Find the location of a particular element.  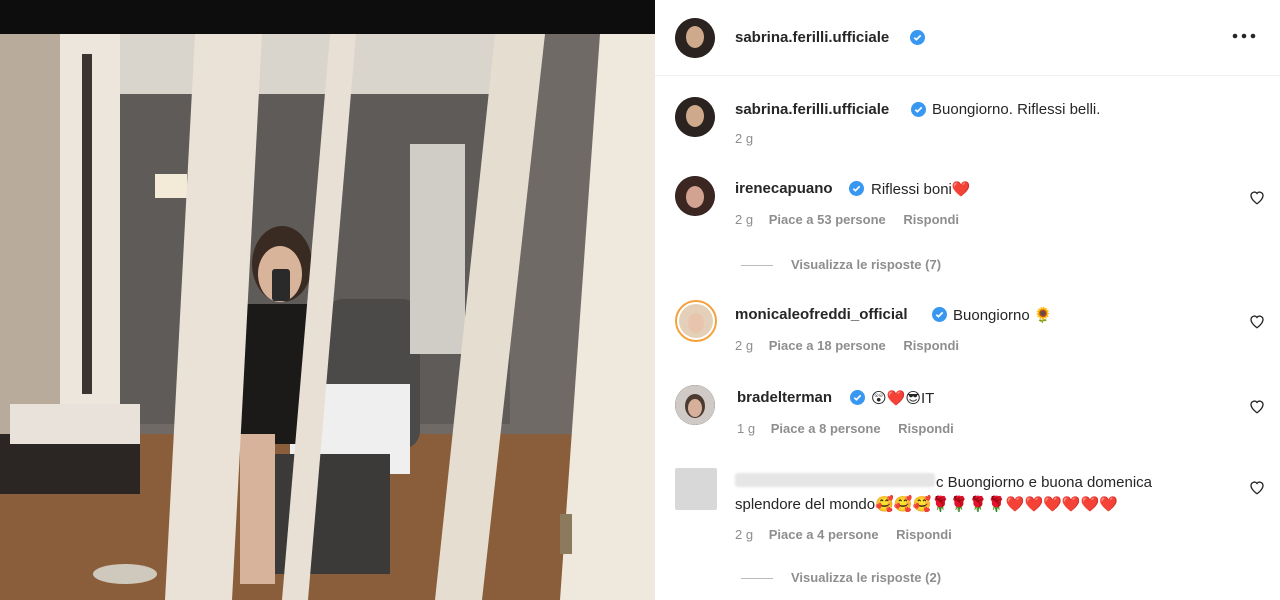

photo-top-bar is located at coordinates (327, 17).